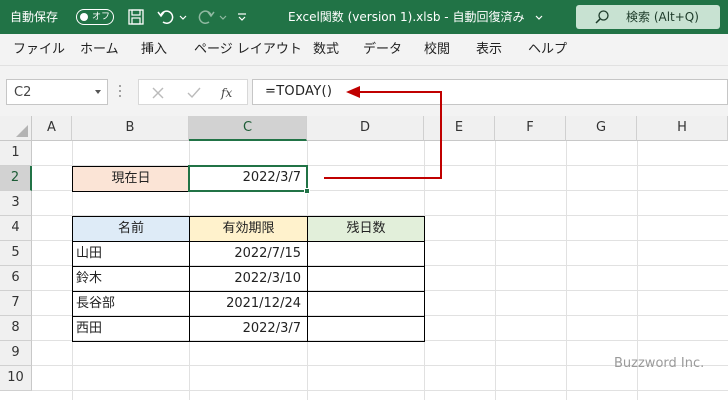  Describe the element at coordinates (659, 363) in the screenshot. I see `watermark: Buzzword Inc.` at that location.